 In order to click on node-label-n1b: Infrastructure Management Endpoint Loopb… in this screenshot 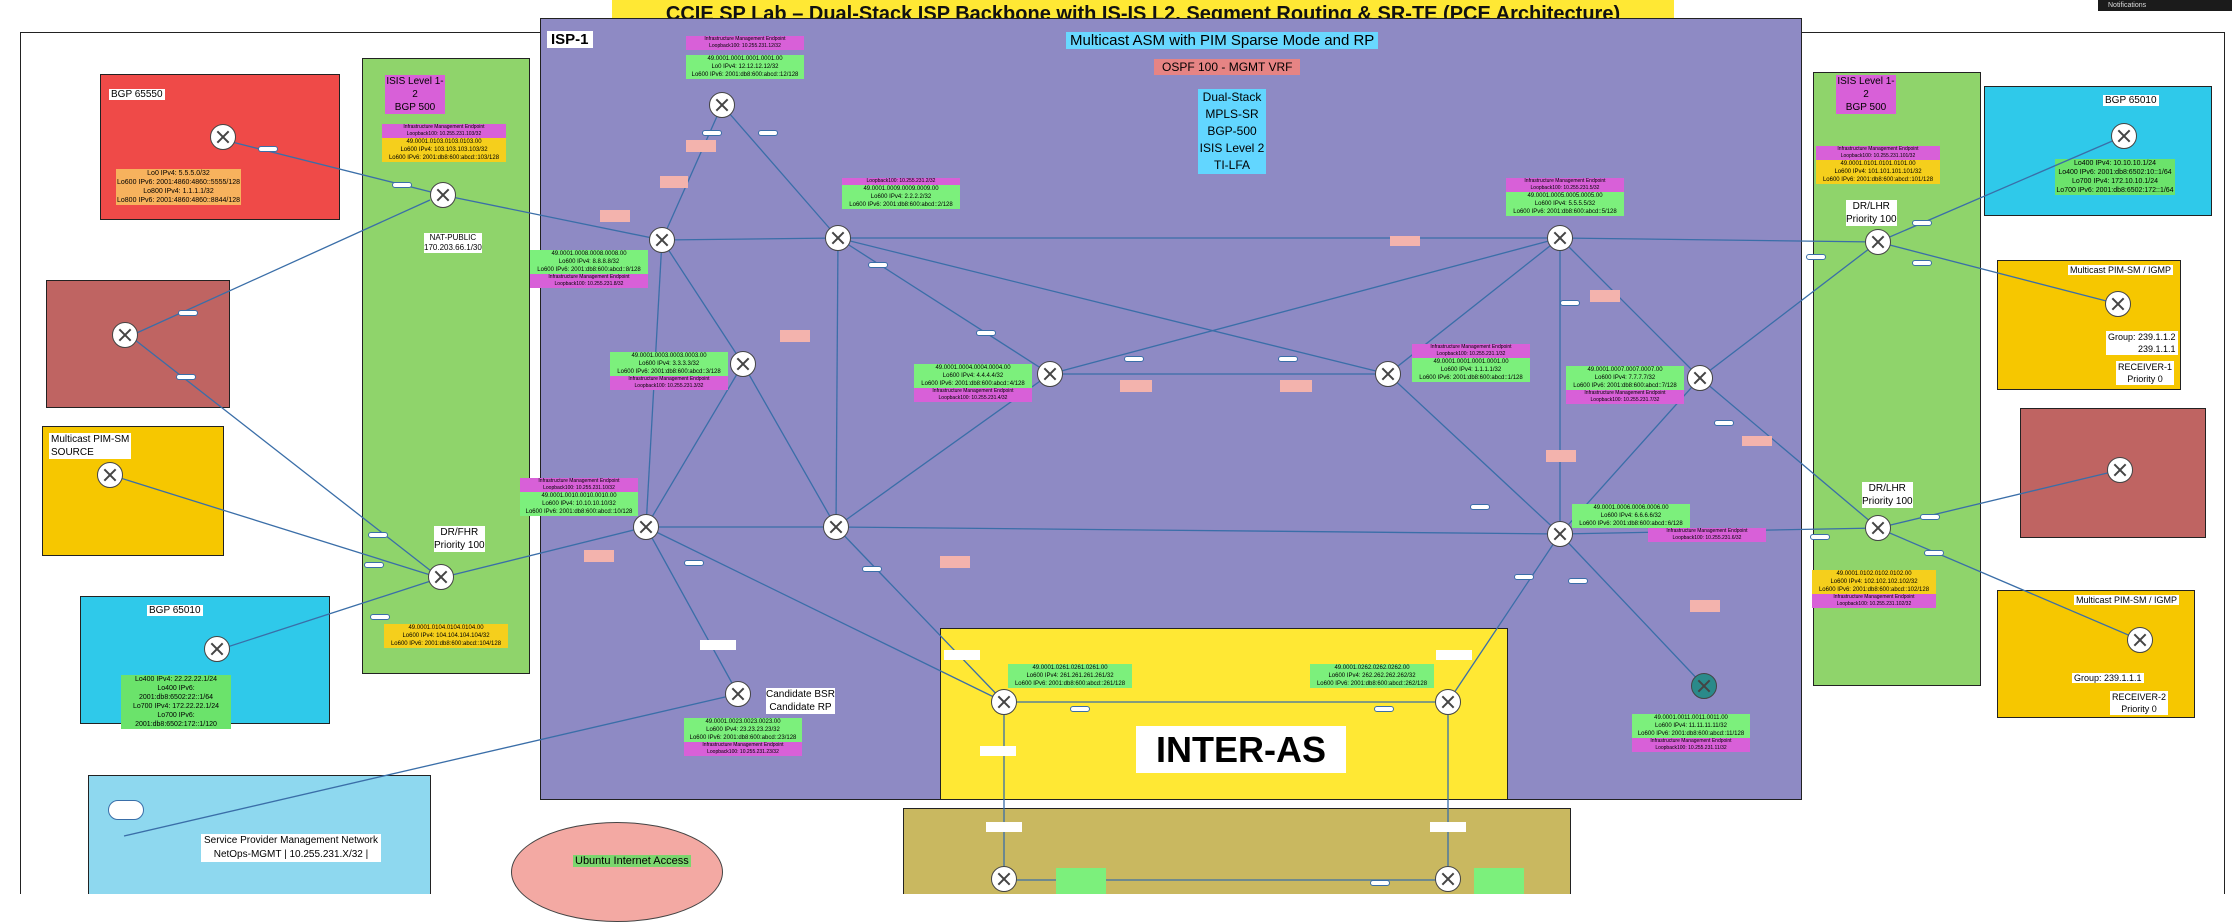, I will do `click(1471, 363)`.